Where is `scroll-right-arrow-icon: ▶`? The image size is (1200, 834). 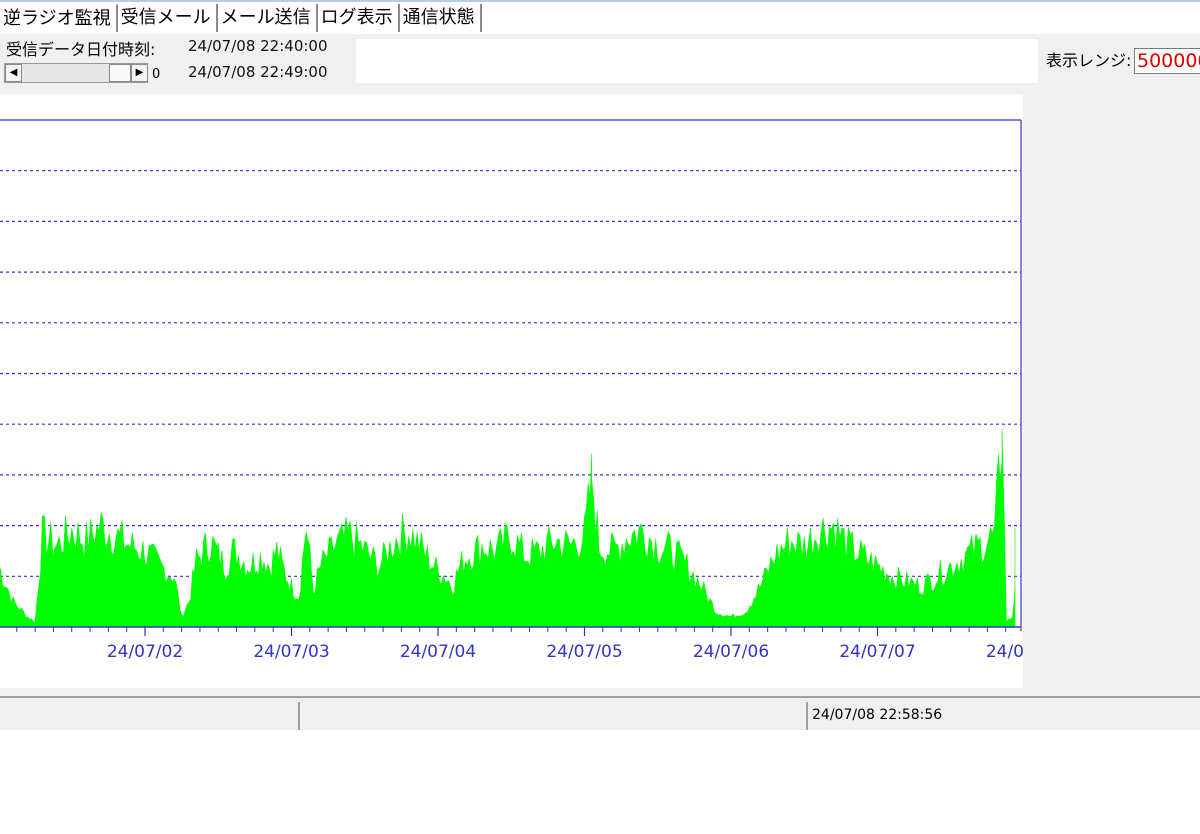 scroll-right-arrow-icon: ▶ is located at coordinates (139, 73).